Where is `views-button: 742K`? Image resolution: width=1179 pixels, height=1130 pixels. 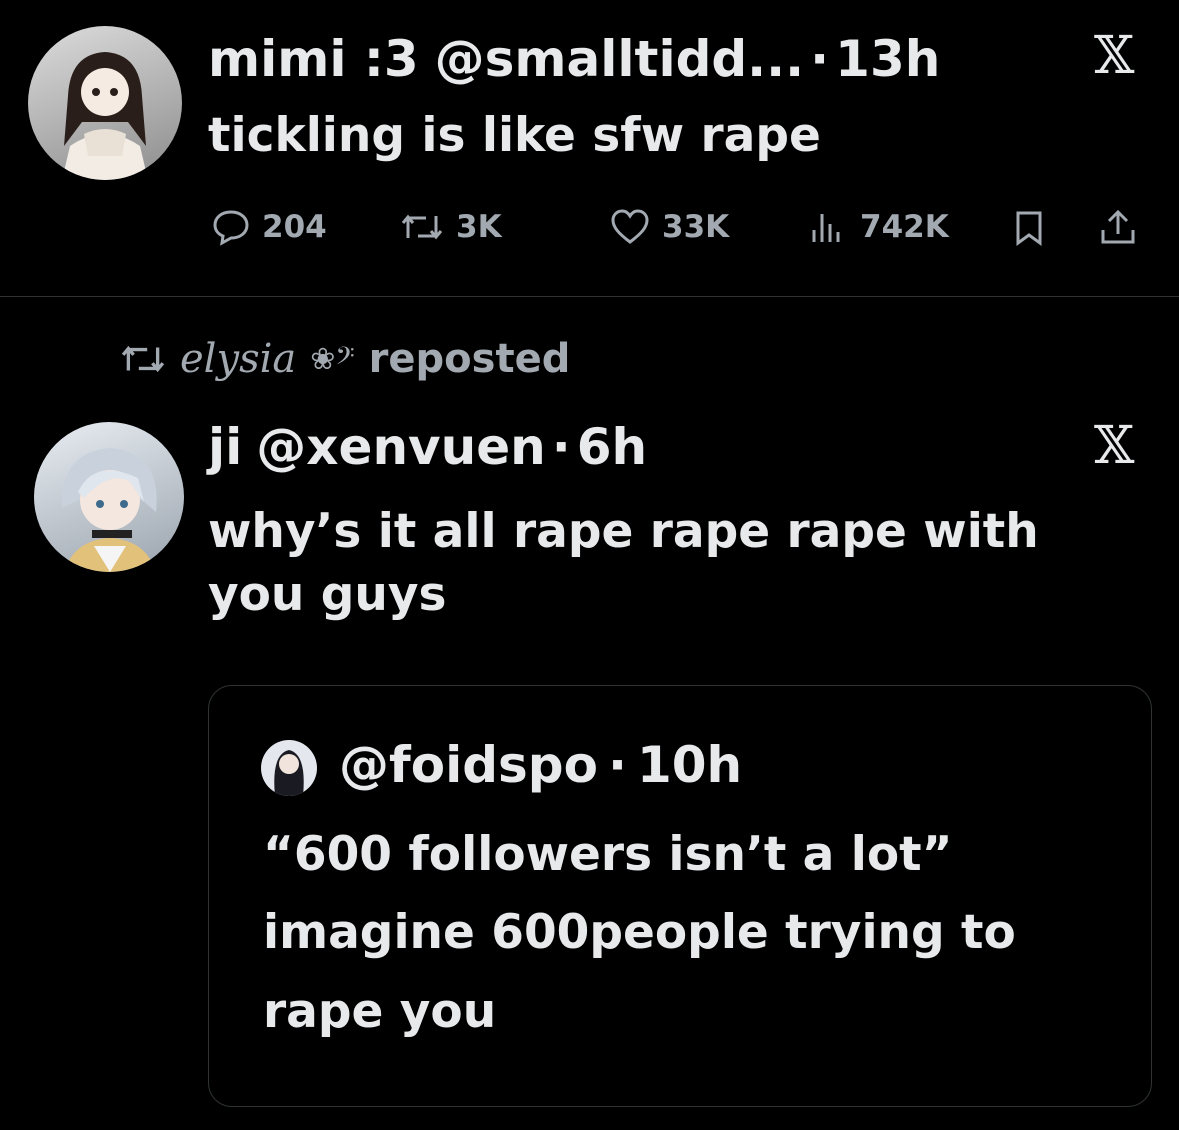 views-button: 742K is located at coordinates (878, 227).